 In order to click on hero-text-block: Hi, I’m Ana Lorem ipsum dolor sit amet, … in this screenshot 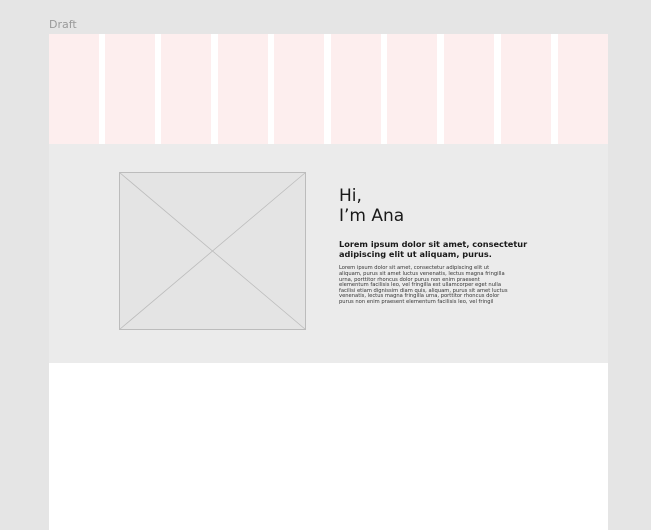, I will do `click(434, 246)`.